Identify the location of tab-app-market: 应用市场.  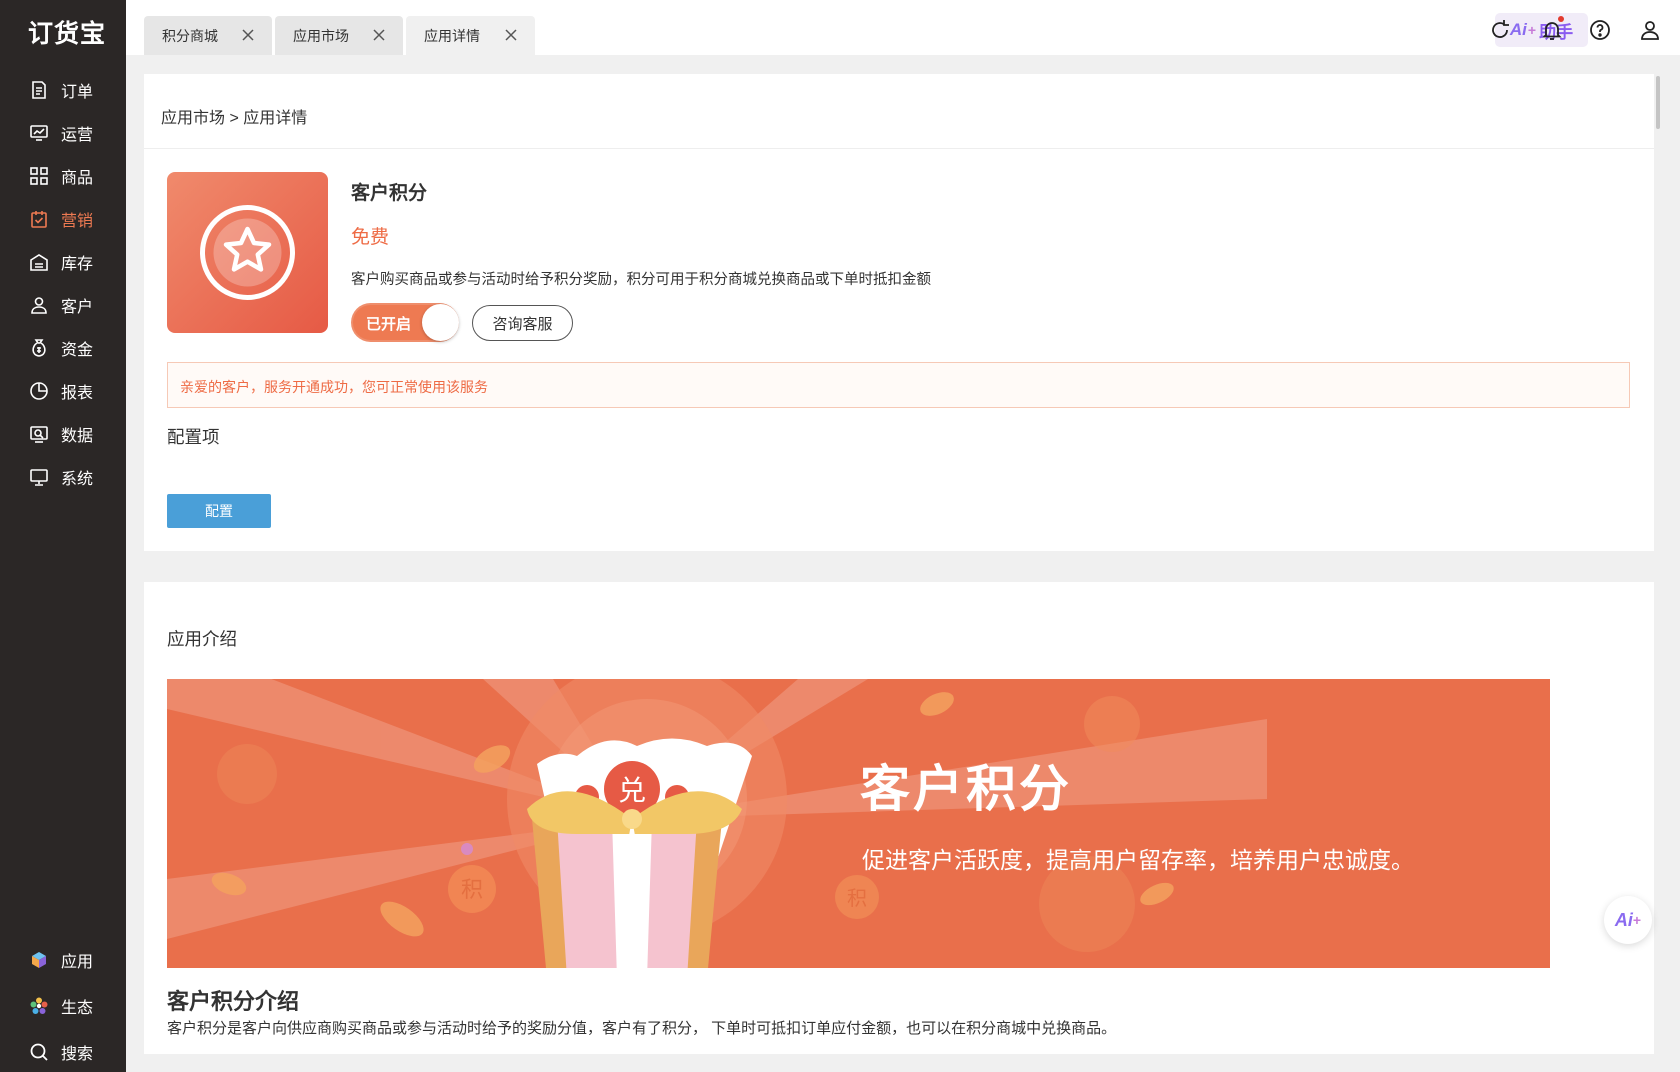
(339, 35).